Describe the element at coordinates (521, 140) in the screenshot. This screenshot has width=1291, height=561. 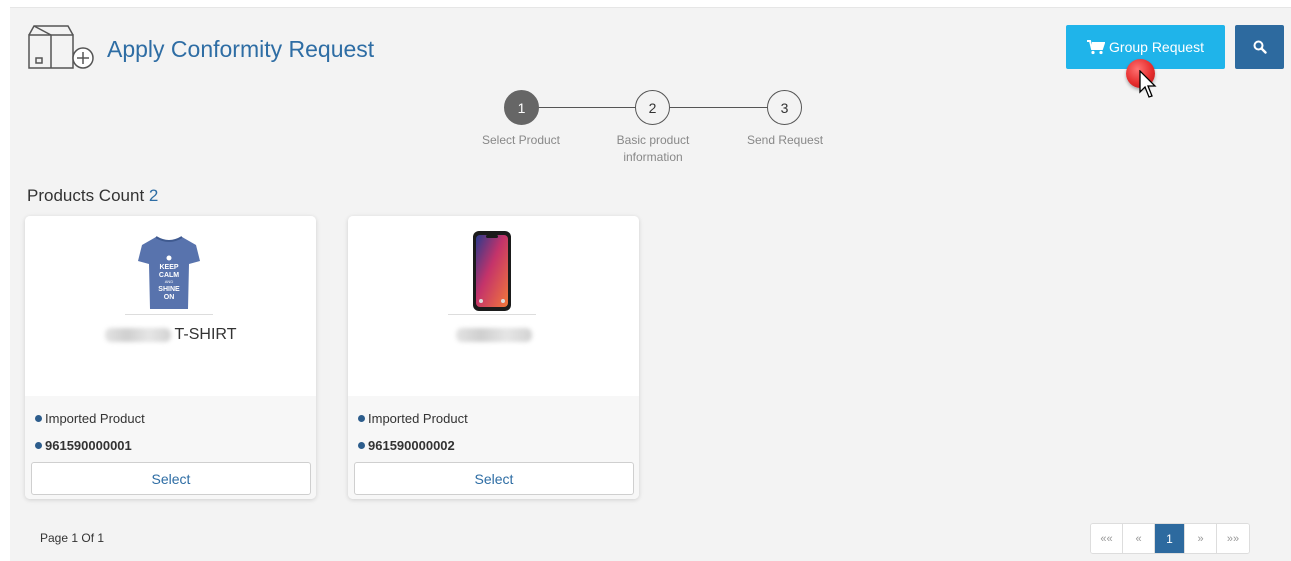
I see `step-1-label: Select Product` at that location.